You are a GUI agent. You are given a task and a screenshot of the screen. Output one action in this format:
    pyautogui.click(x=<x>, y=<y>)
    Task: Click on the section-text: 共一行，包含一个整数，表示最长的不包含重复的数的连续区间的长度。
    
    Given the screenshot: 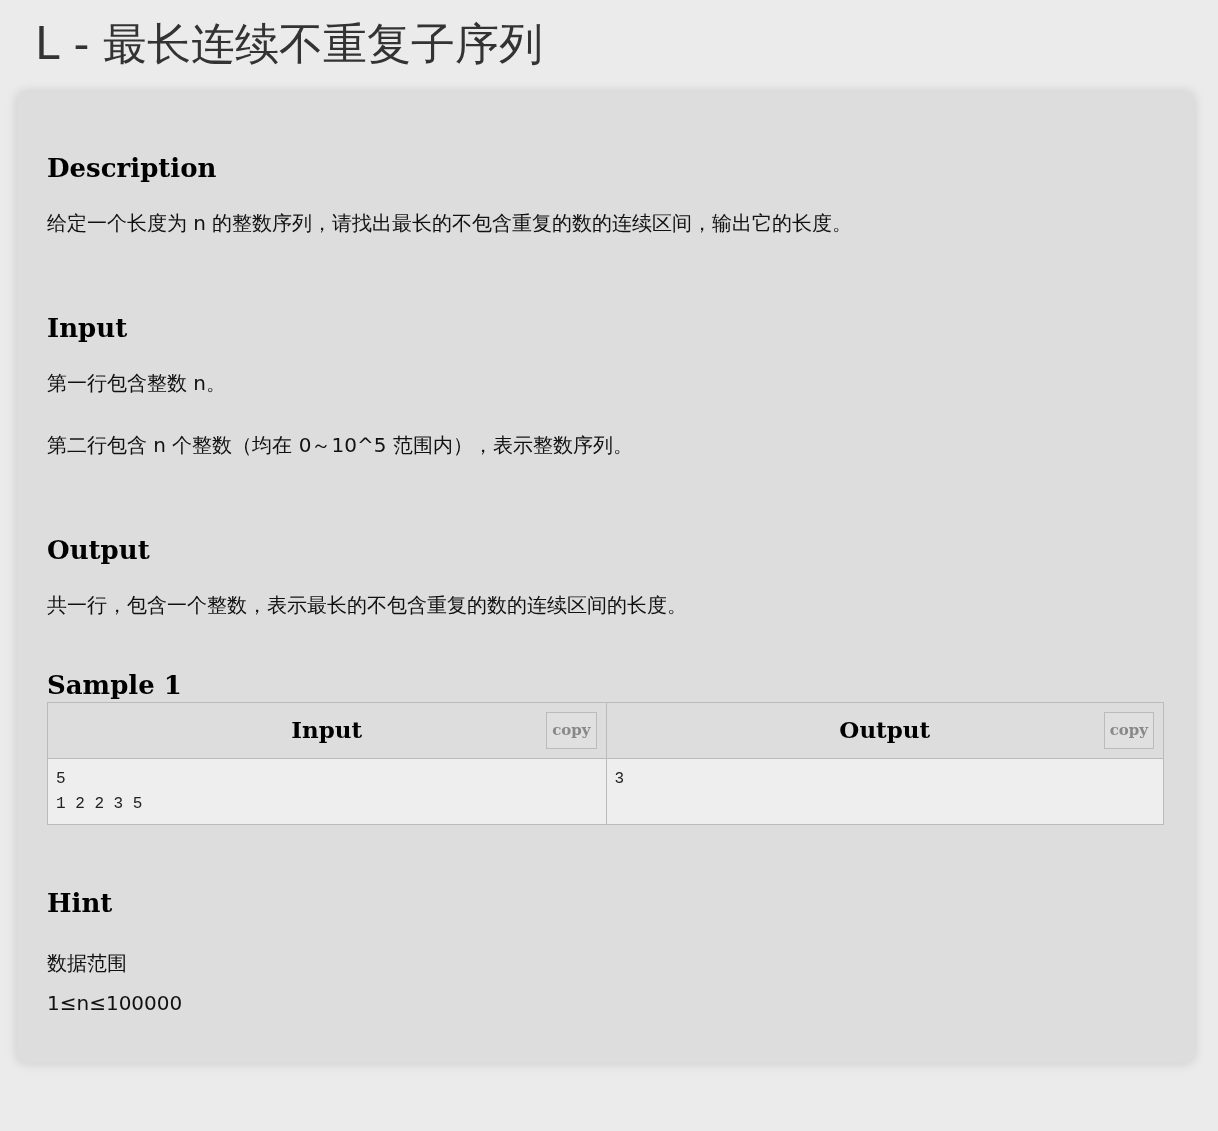 What is the action you would take?
    pyautogui.click(x=367, y=605)
    